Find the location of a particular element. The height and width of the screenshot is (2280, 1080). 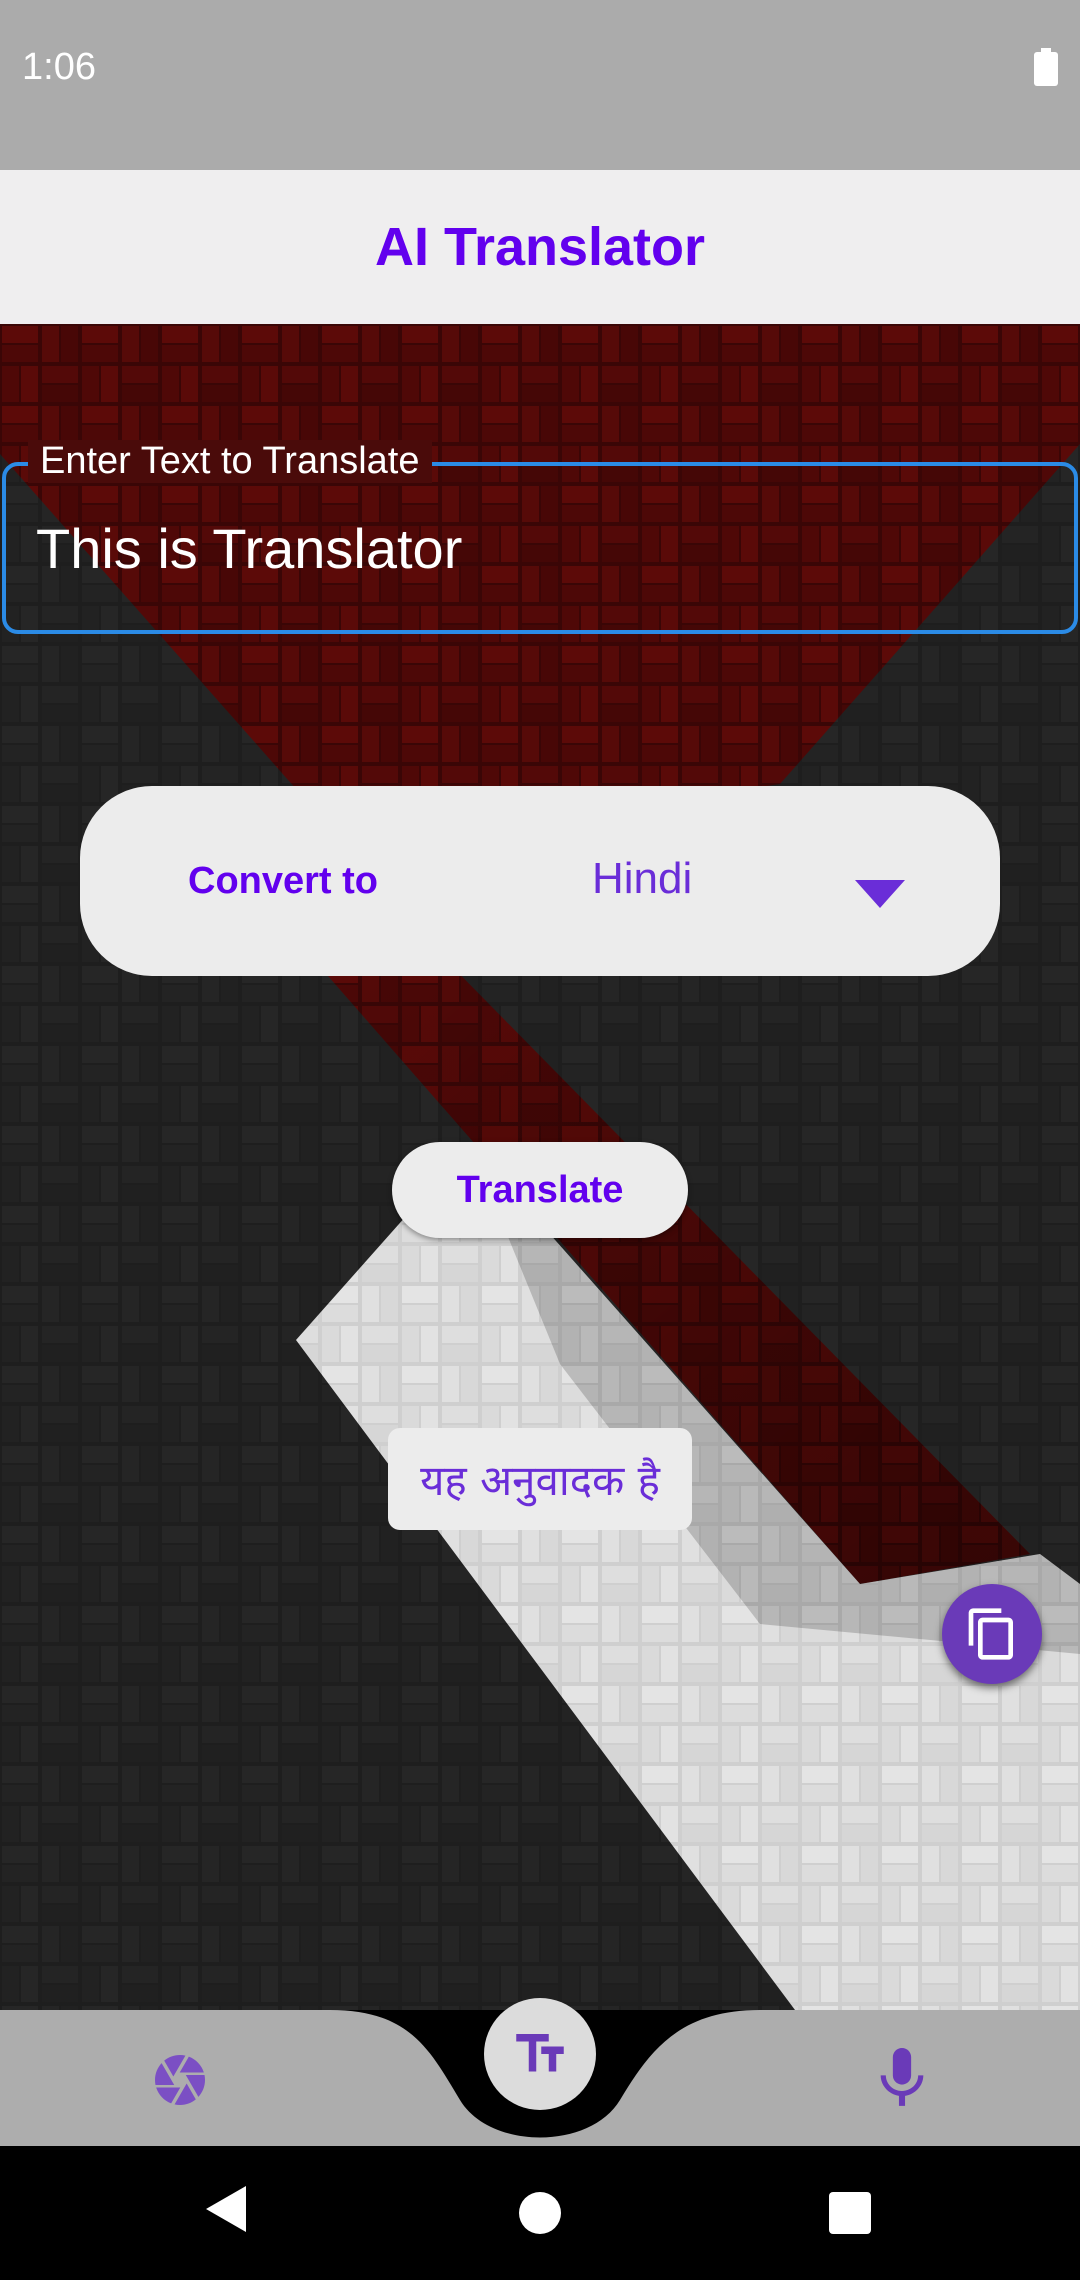

text-size-icon is located at coordinates (540, 2053).